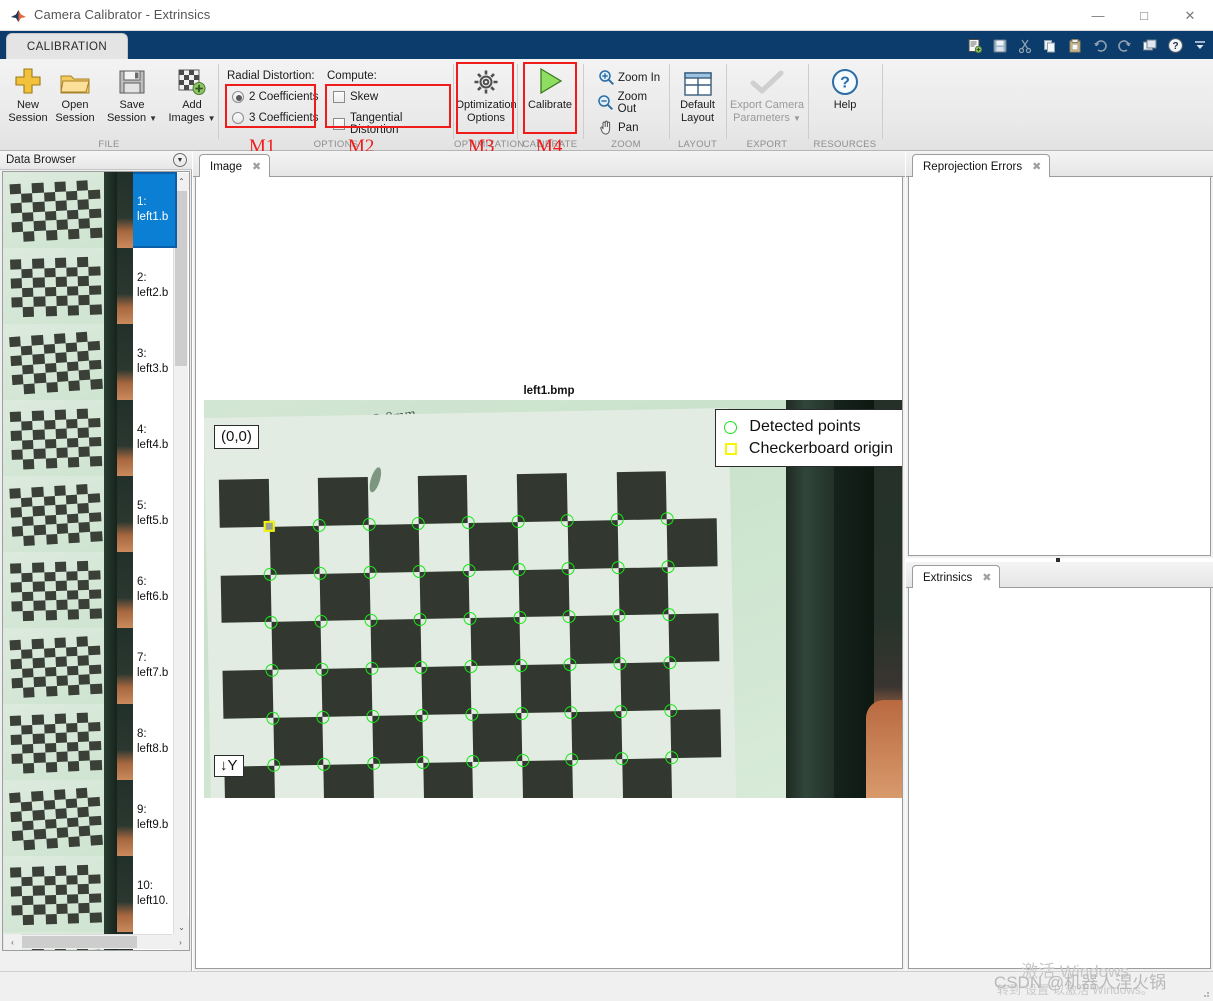 The width and height of the screenshot is (1213, 1001). I want to click on calibrate-button: Calibrate, so click(550, 98).